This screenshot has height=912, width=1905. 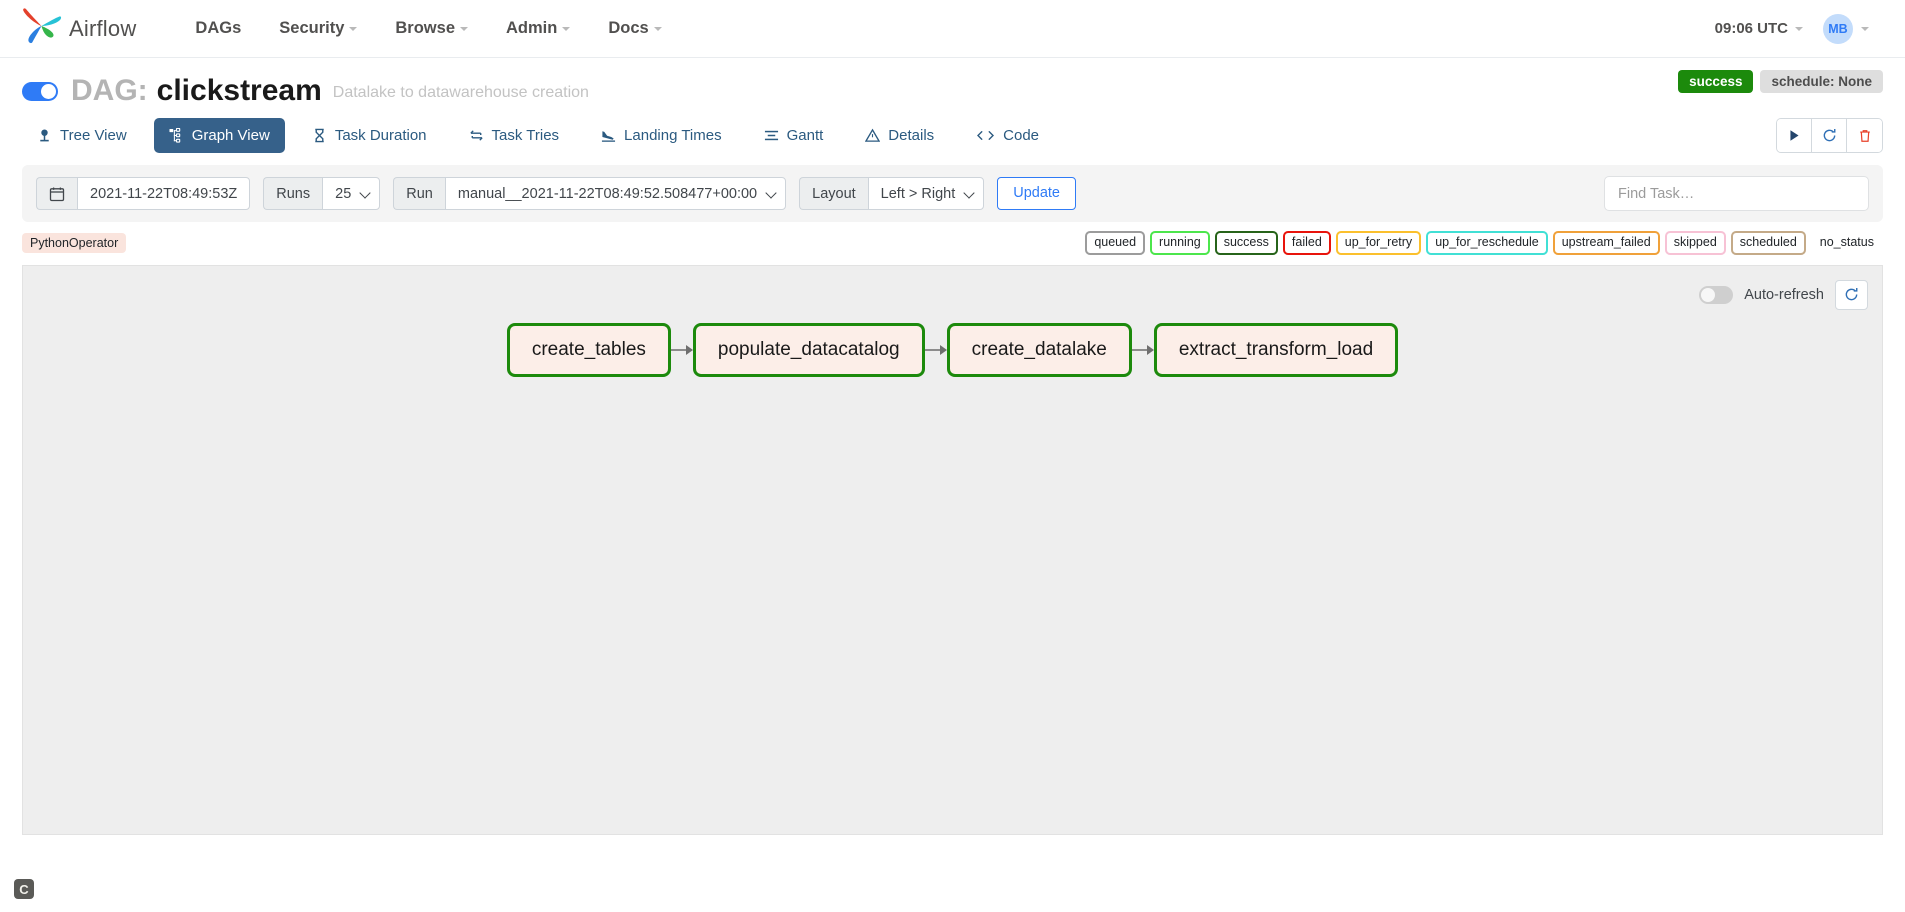 What do you see at coordinates (588, 349) in the screenshot?
I see `task-node-create-tables: create_tables` at bounding box center [588, 349].